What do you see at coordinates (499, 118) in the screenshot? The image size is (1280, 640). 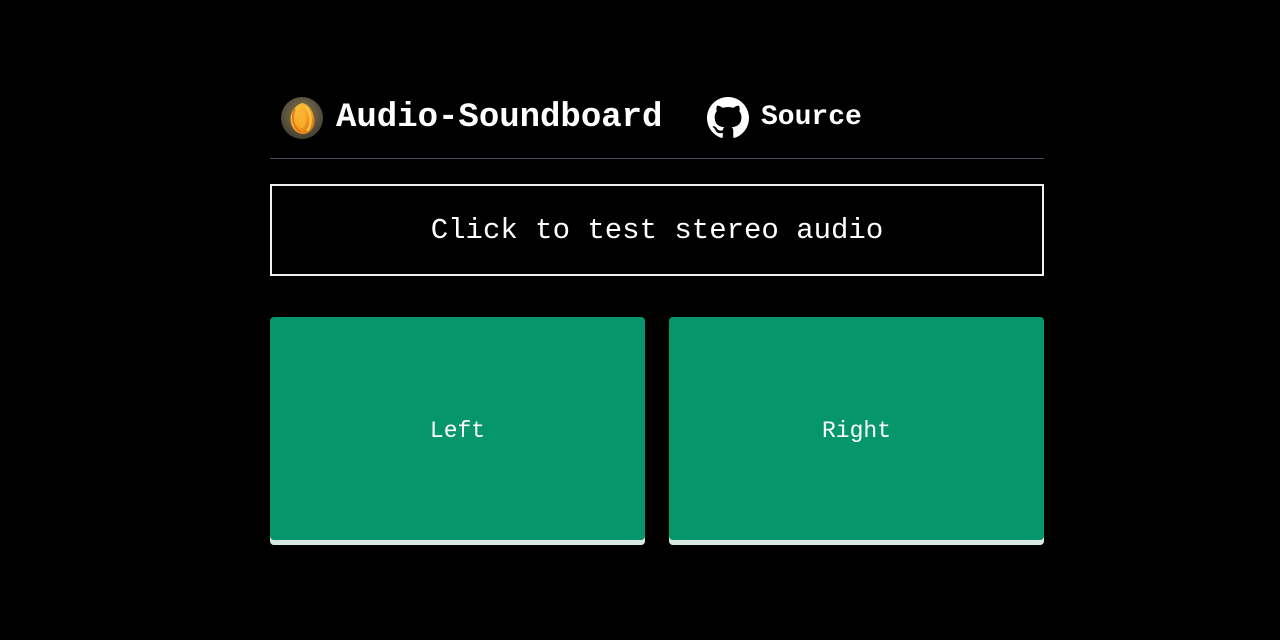 I see `app-title: Audio-Soundboard` at bounding box center [499, 118].